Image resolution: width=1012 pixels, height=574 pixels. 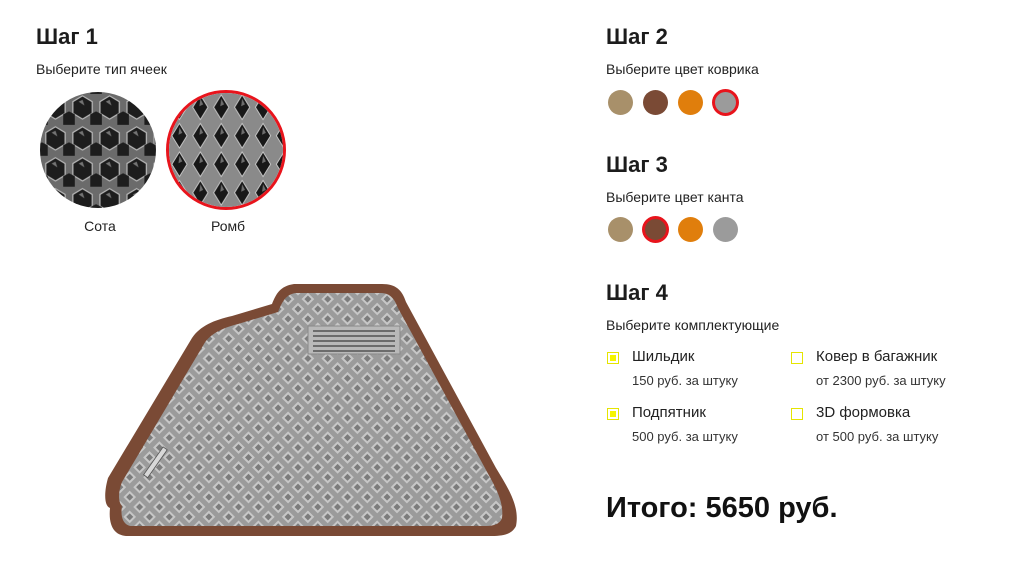 What do you see at coordinates (682, 69) in the screenshot?
I see `step2-subtitle: Выберите цвет коврика` at bounding box center [682, 69].